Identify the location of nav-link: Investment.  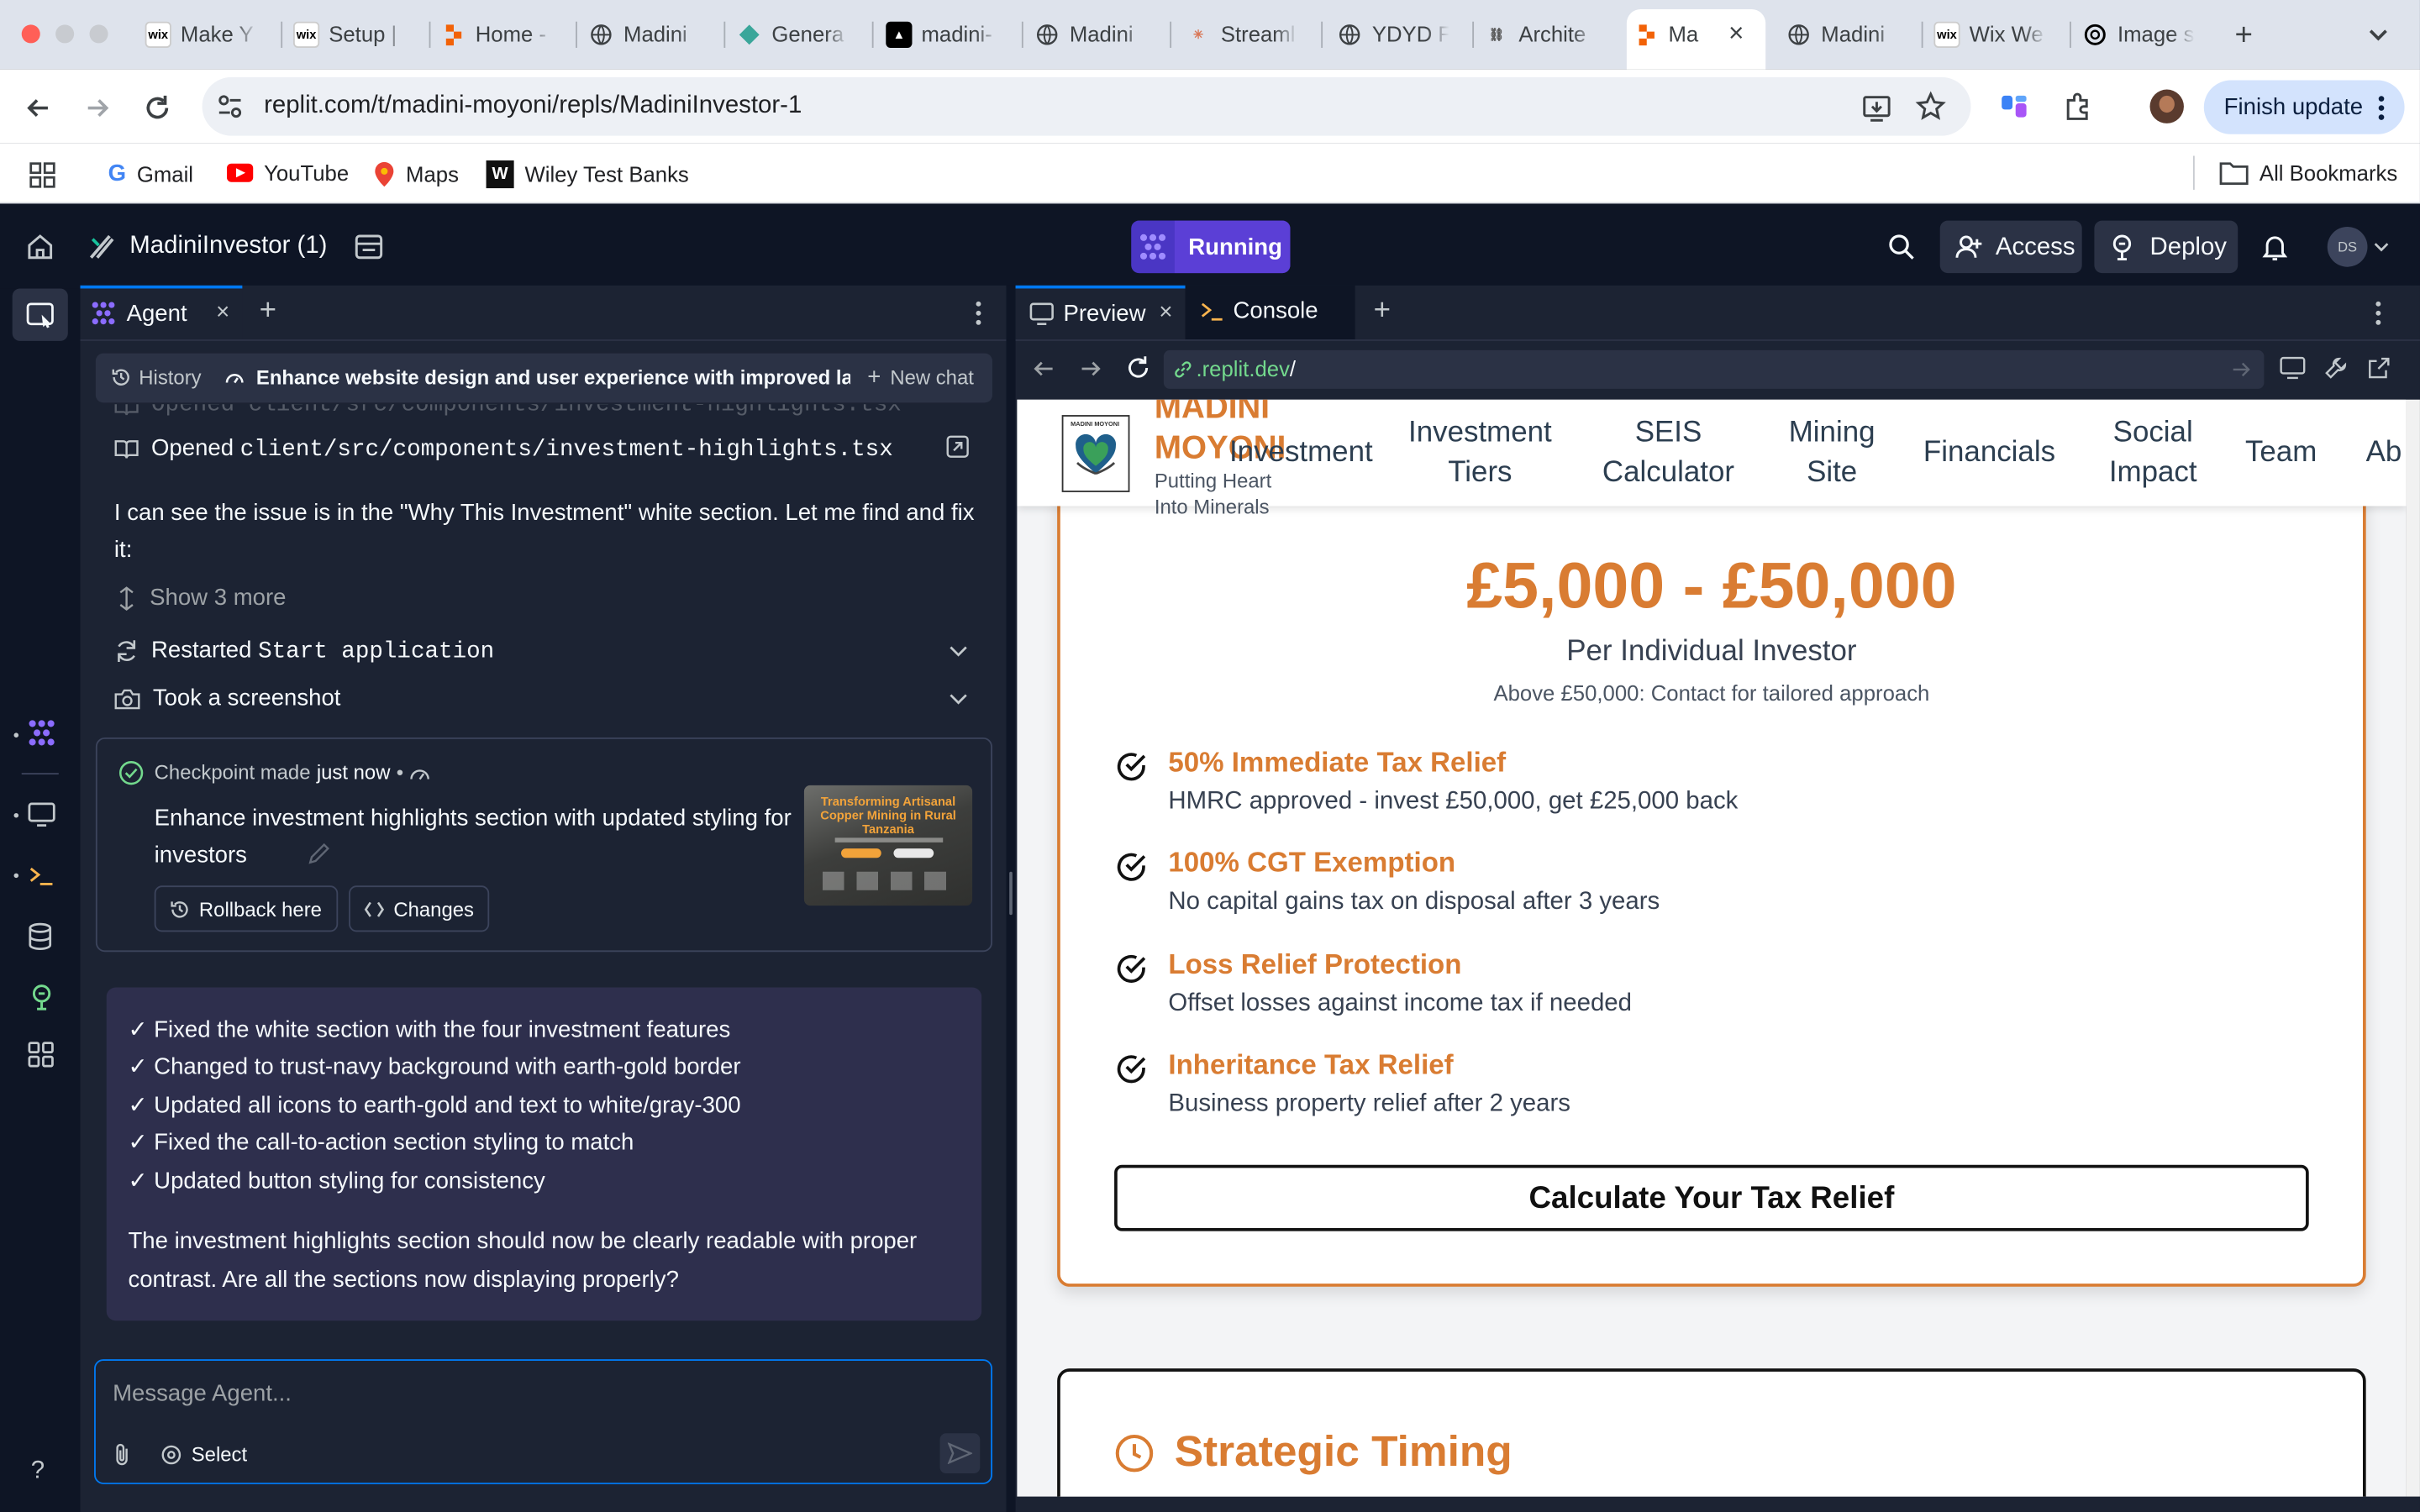
(1301, 453).